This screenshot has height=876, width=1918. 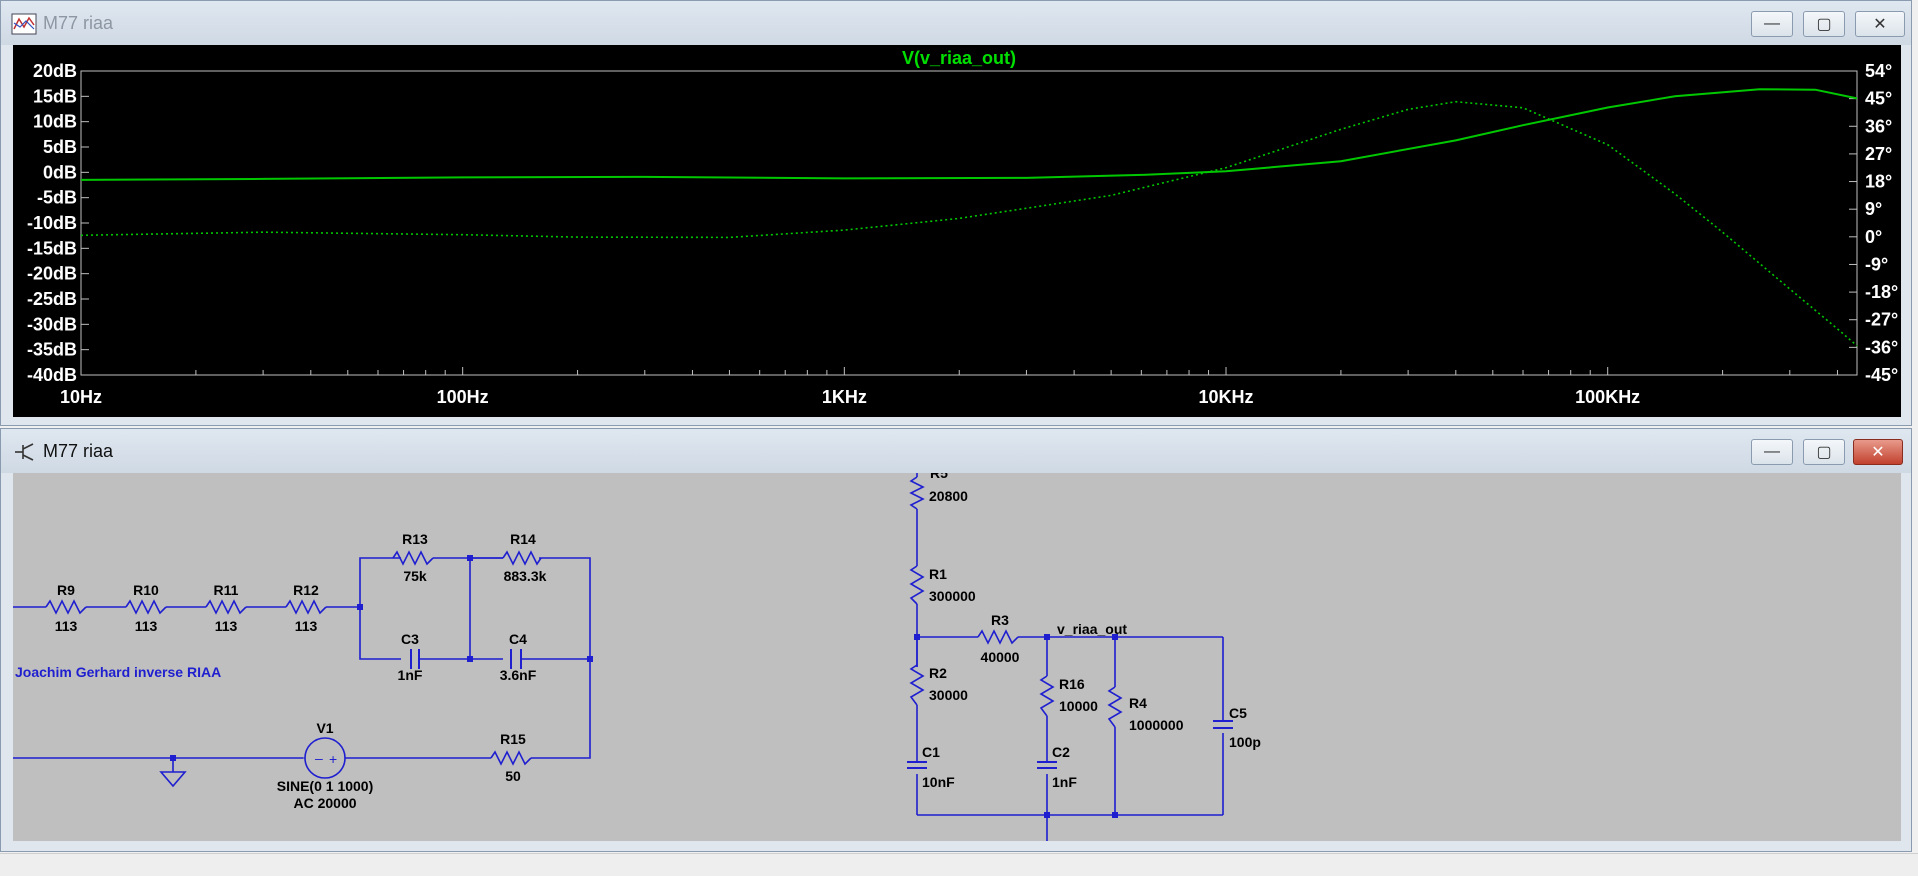 I want to click on y-tick-label: -15dB, so click(x=52, y=248).